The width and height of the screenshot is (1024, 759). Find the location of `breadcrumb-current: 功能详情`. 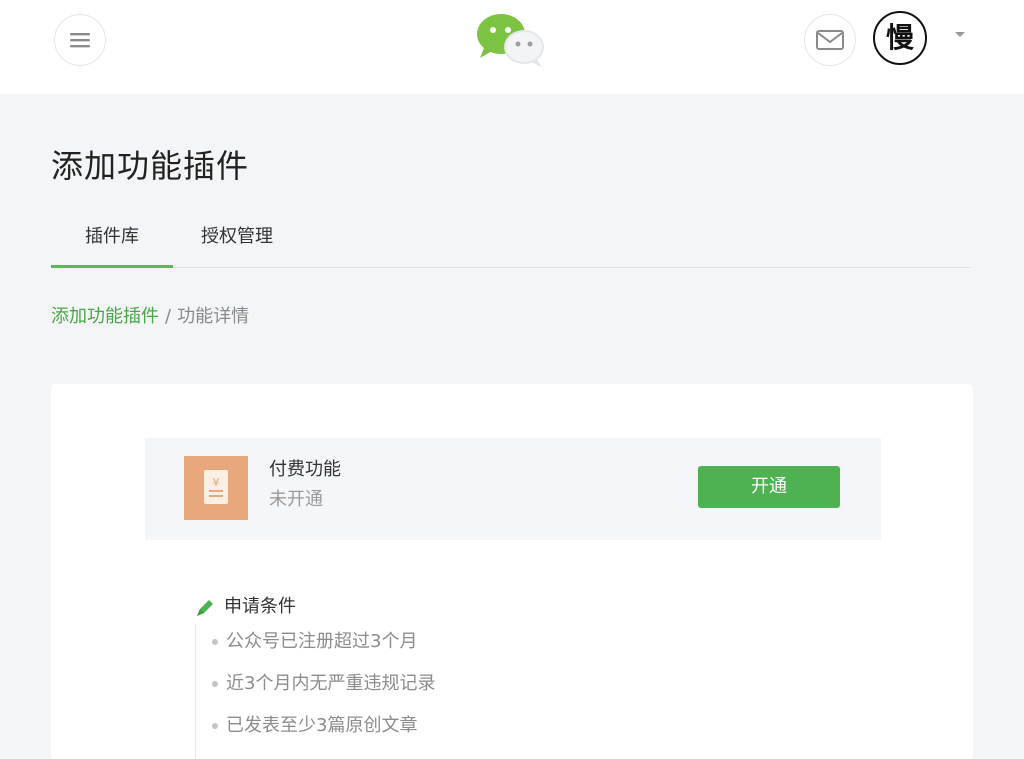

breadcrumb-current: 功能详情 is located at coordinates (213, 316).